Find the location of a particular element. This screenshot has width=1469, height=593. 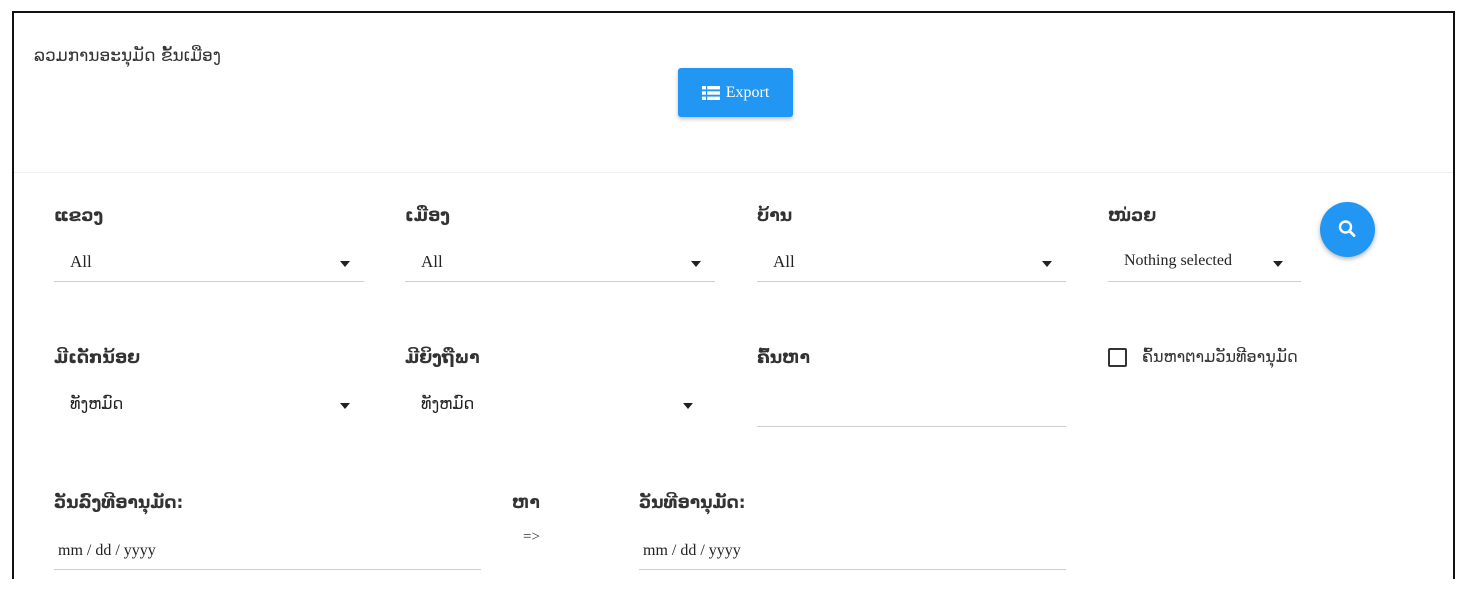

end-date-input: mm / dd / yyyy is located at coordinates (852, 549).